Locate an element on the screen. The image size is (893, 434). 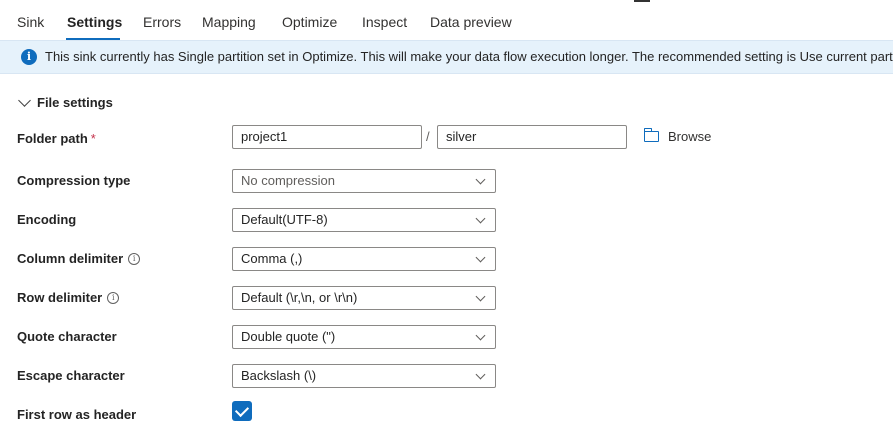
compression-type-select: No compression is located at coordinates (364, 181).